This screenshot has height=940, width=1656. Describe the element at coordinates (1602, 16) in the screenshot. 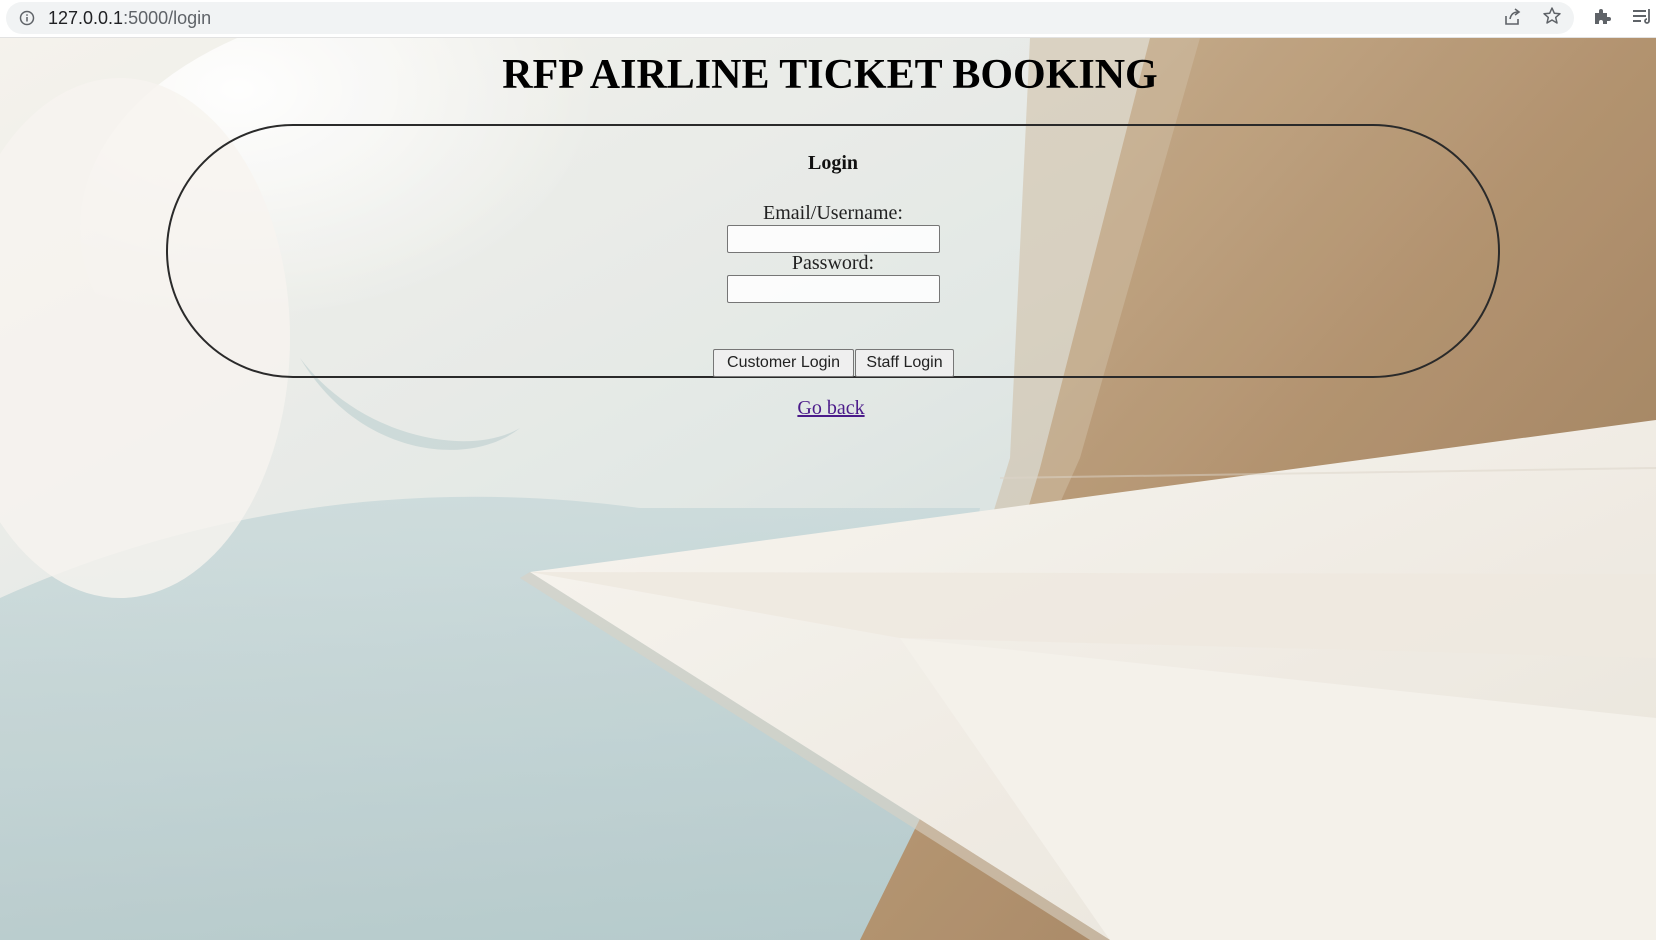

I see `extensions-puzzle-icon` at that location.